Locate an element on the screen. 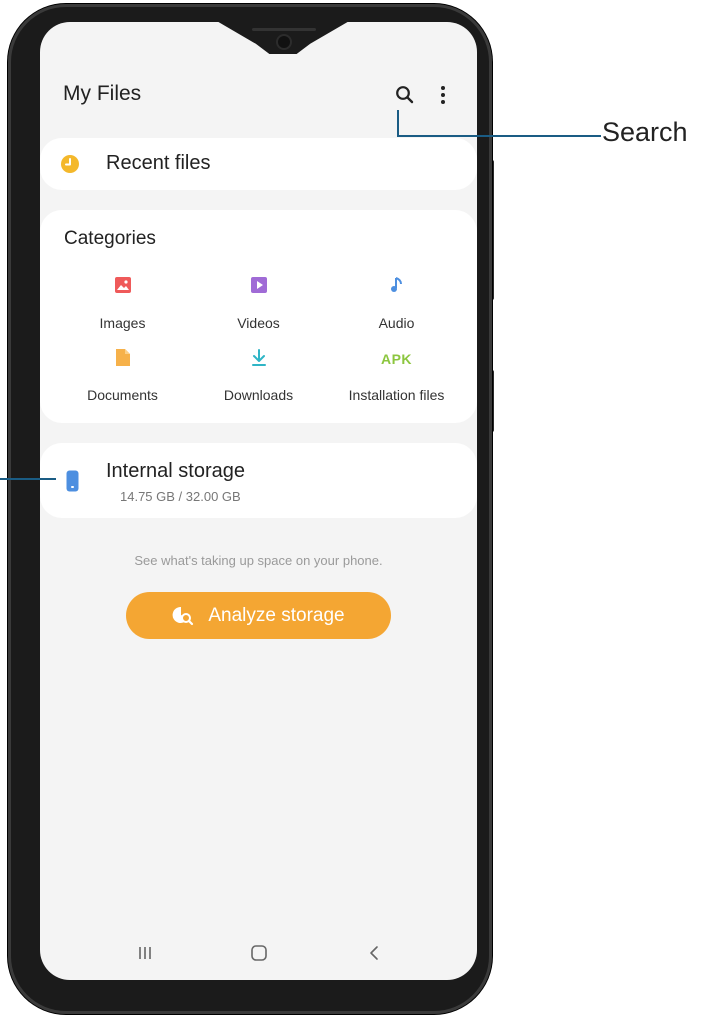 Image resolution: width=715 pixels, height=1017 pixels. search-button is located at coordinates (405, 95).